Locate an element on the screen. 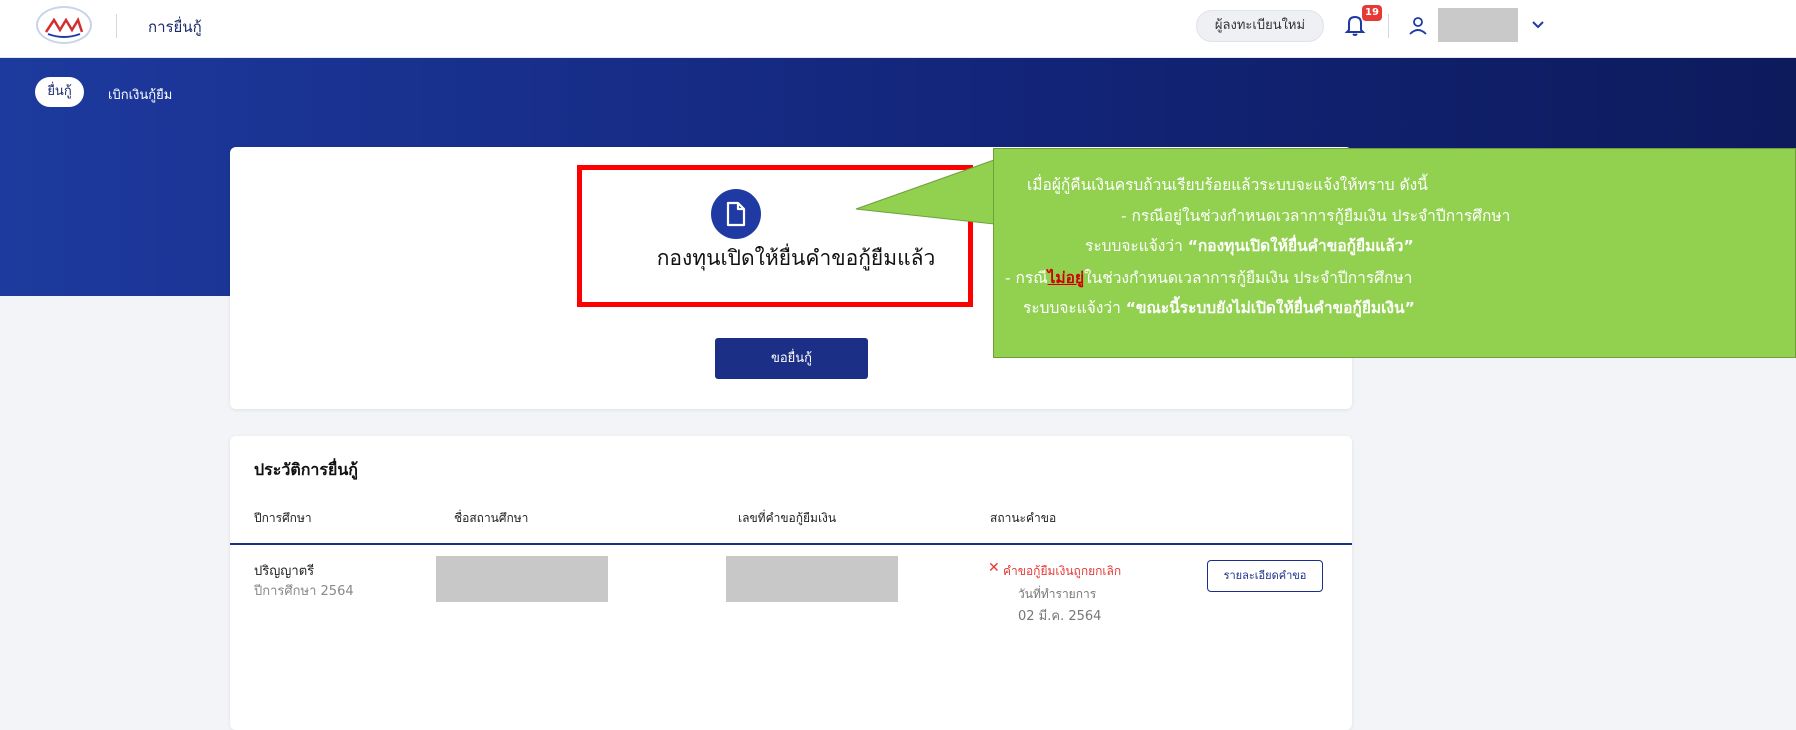 The height and width of the screenshot is (730, 1796). callout-line-4-emphasis: ไม่อยู่ is located at coordinates (1066, 278).